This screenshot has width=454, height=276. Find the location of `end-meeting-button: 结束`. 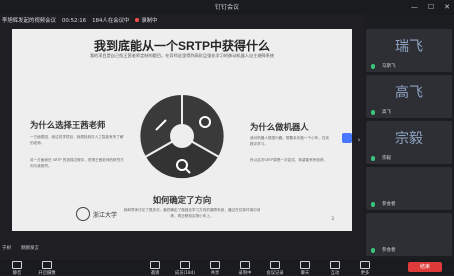

end-meeting-button: 结束 is located at coordinates (425, 267).